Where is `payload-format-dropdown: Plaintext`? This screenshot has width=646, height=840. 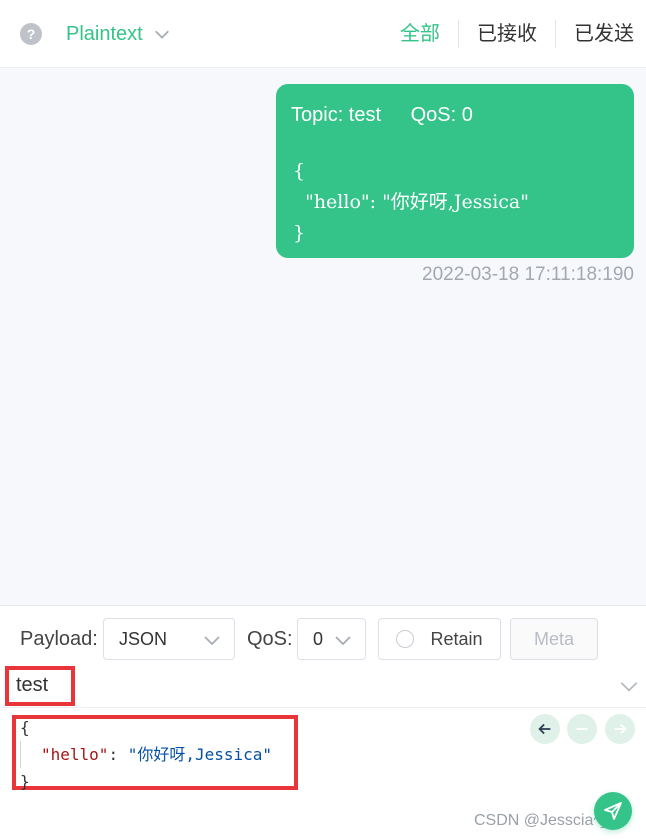 payload-format-dropdown: Plaintext is located at coordinates (118, 34).